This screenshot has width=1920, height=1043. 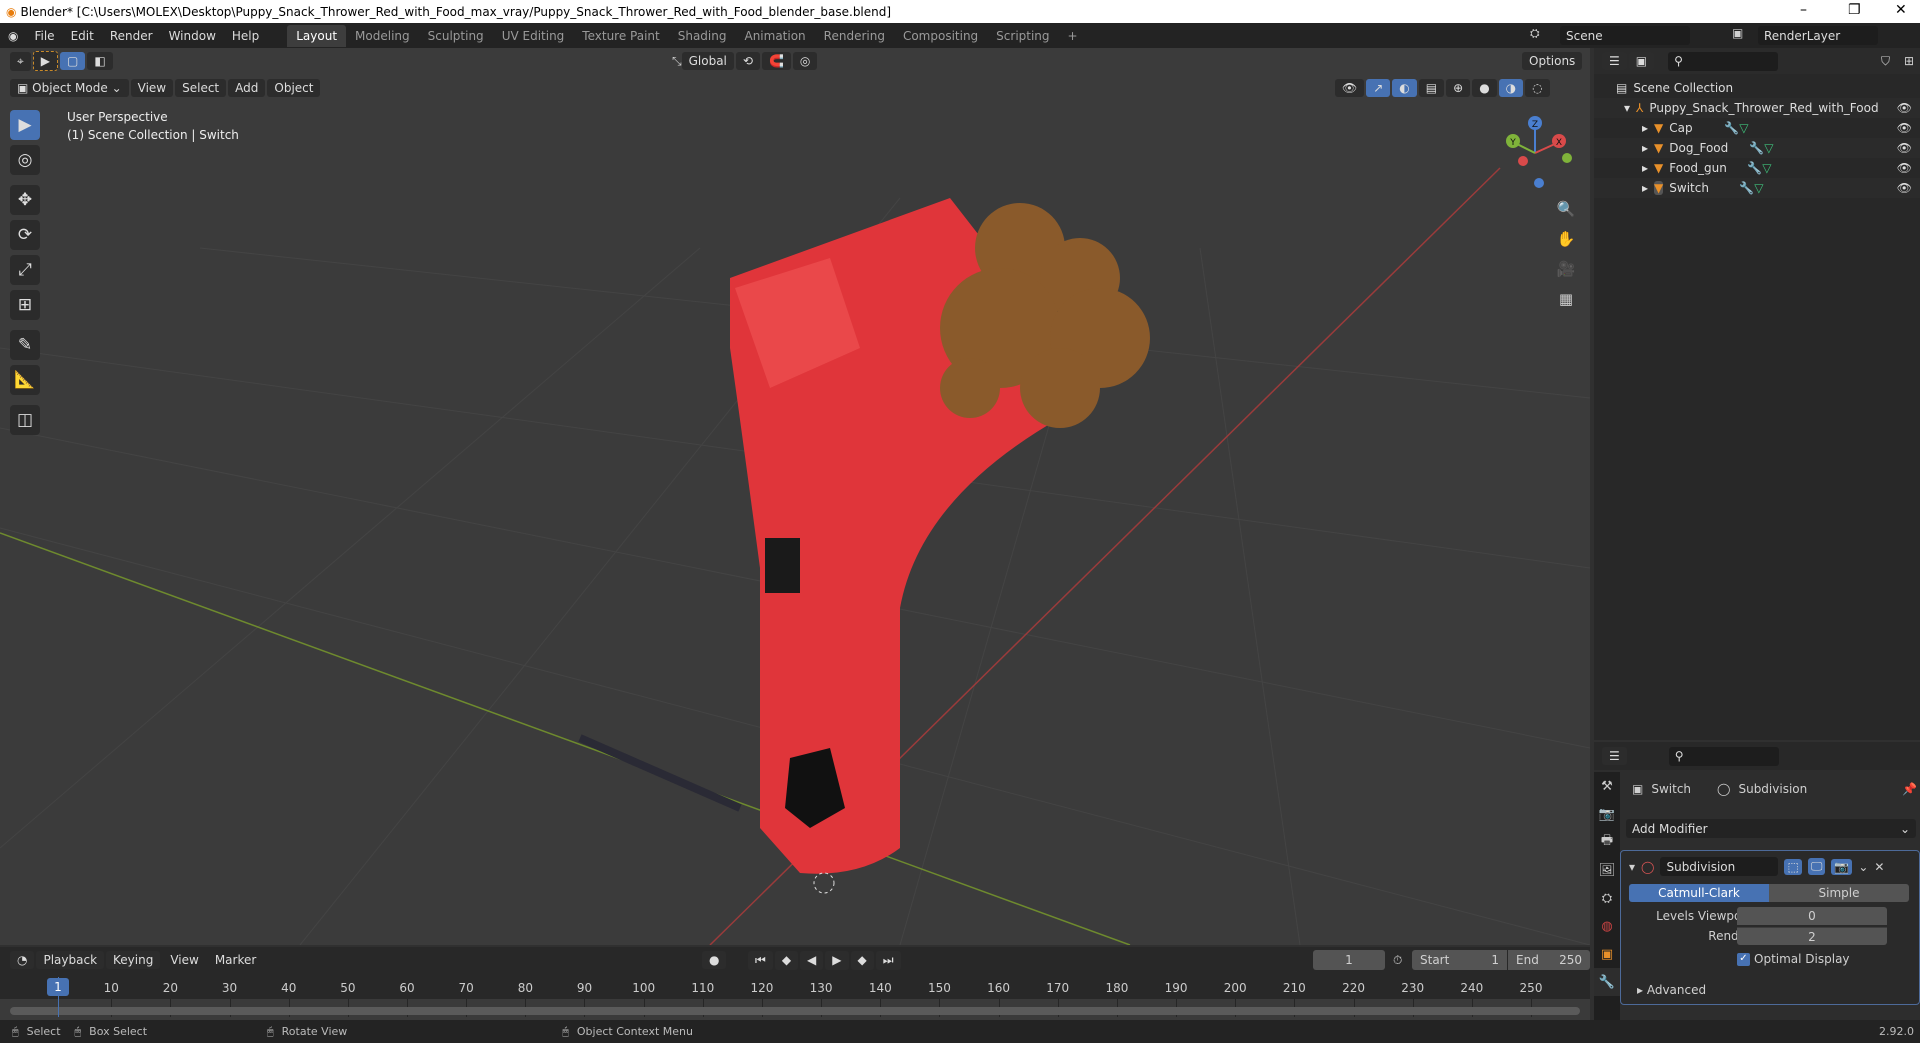 What do you see at coordinates (760, 960) in the screenshot?
I see `jump-start-icon: ⏮` at bounding box center [760, 960].